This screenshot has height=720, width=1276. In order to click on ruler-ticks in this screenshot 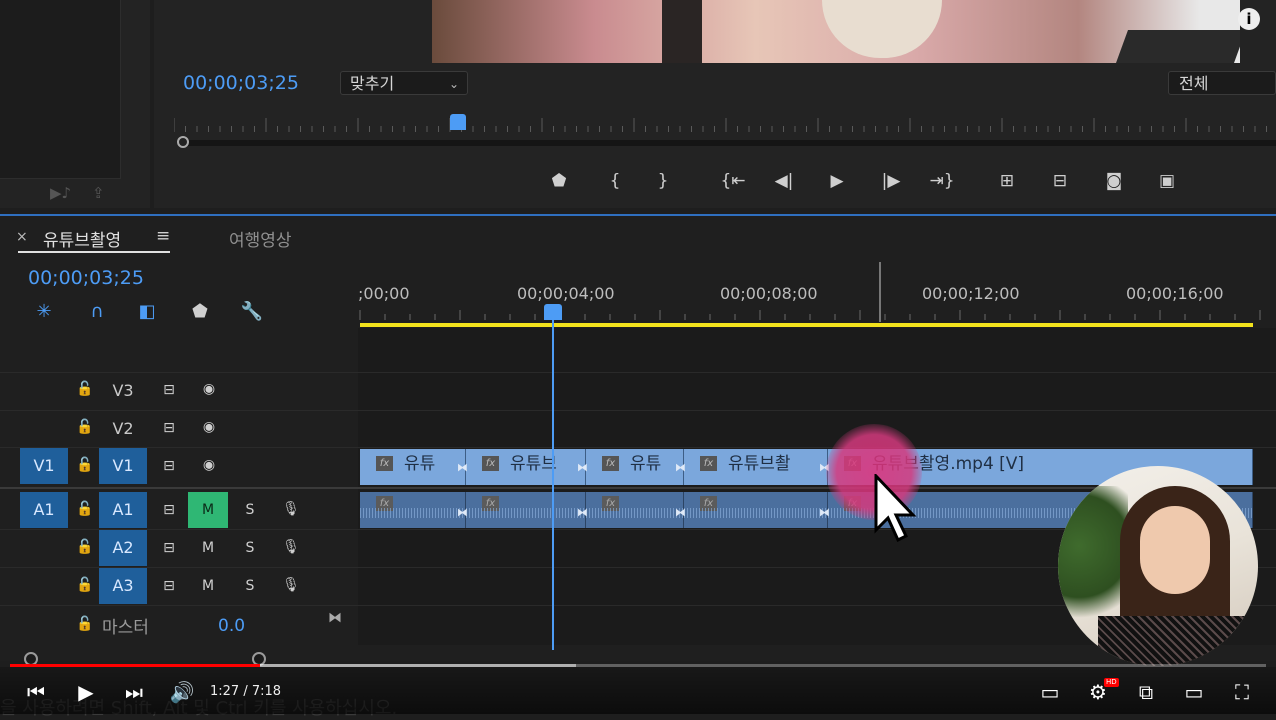, I will do `click(810, 315)`.